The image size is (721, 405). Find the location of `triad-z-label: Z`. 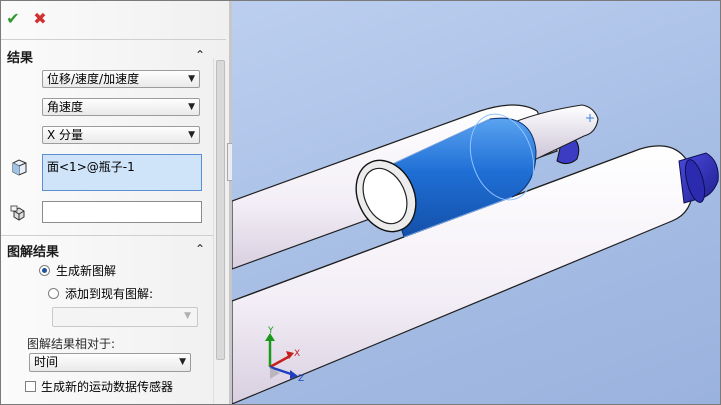

triad-z-label: Z is located at coordinates (301, 379).